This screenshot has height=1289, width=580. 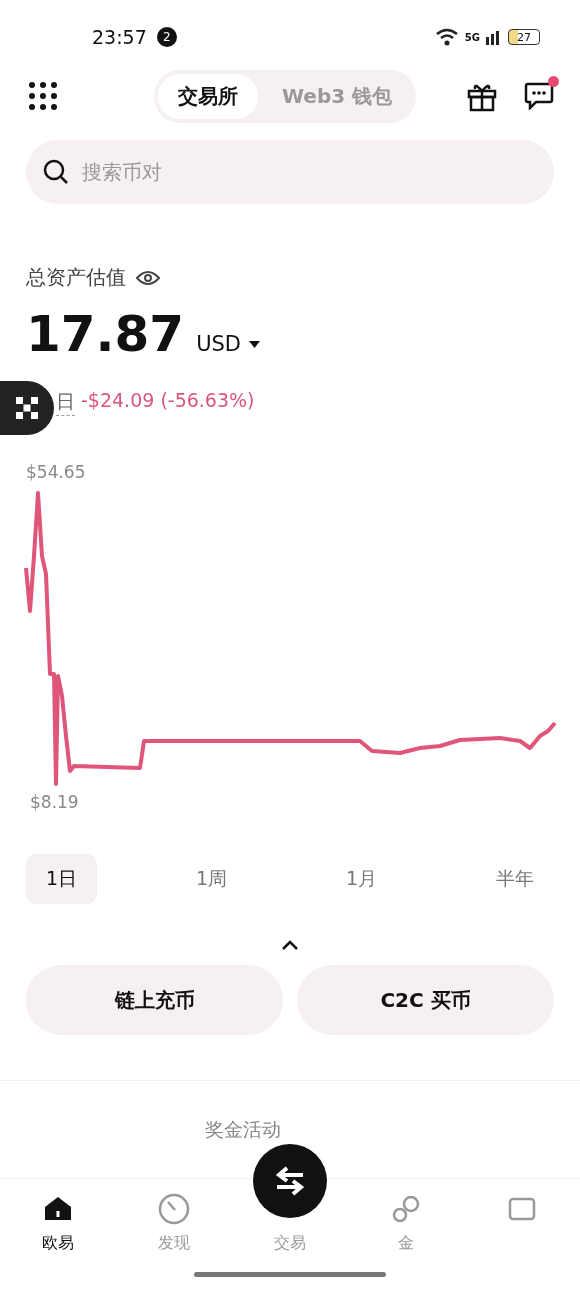 I want to click on home-icon, so click(x=58, y=1209).